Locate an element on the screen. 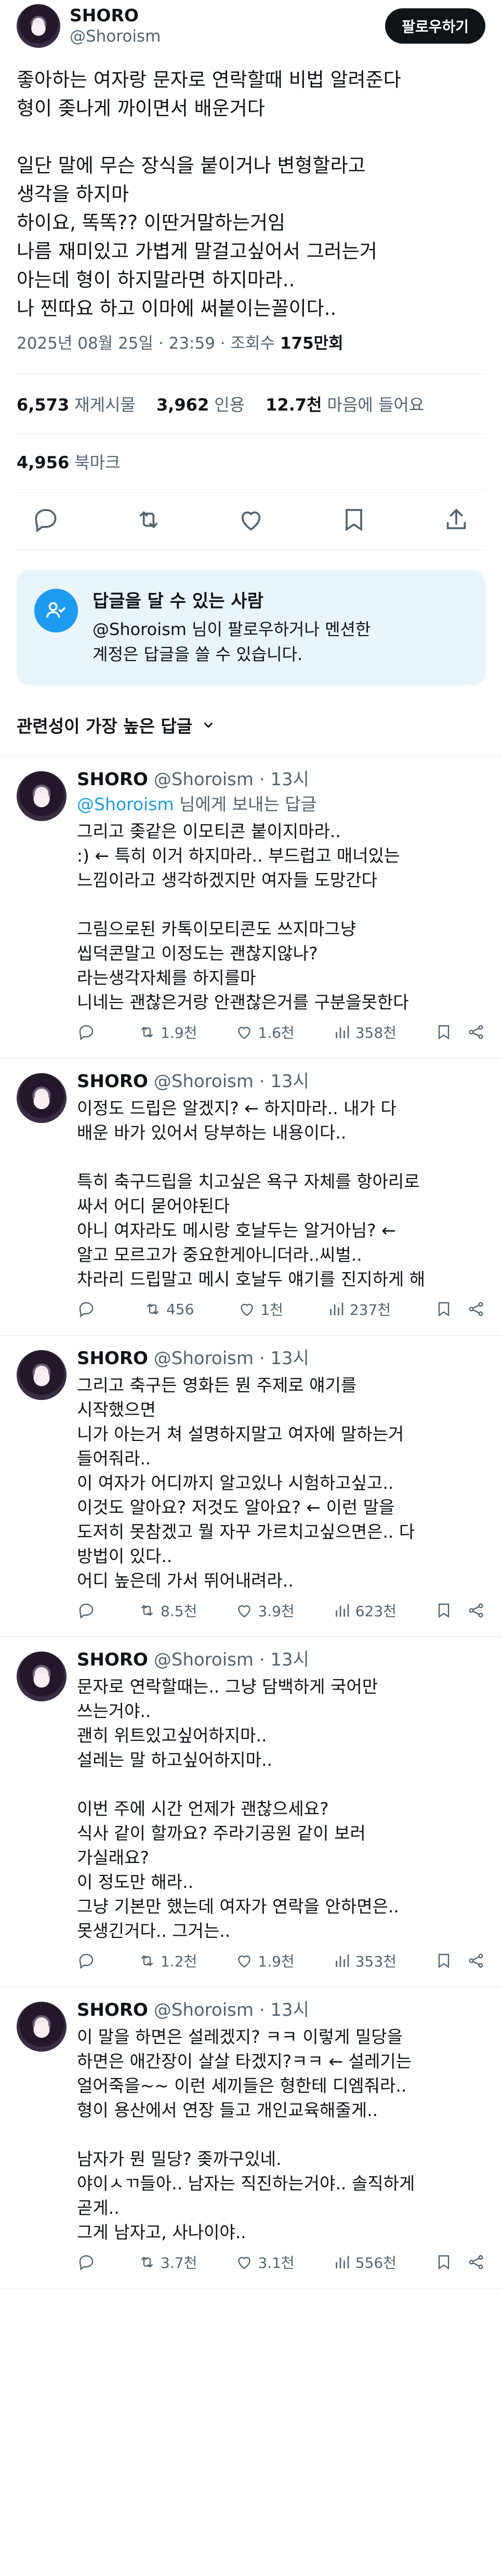 This screenshot has width=502, height=2576. reply-views-action: 358천 is located at coordinates (365, 1032).